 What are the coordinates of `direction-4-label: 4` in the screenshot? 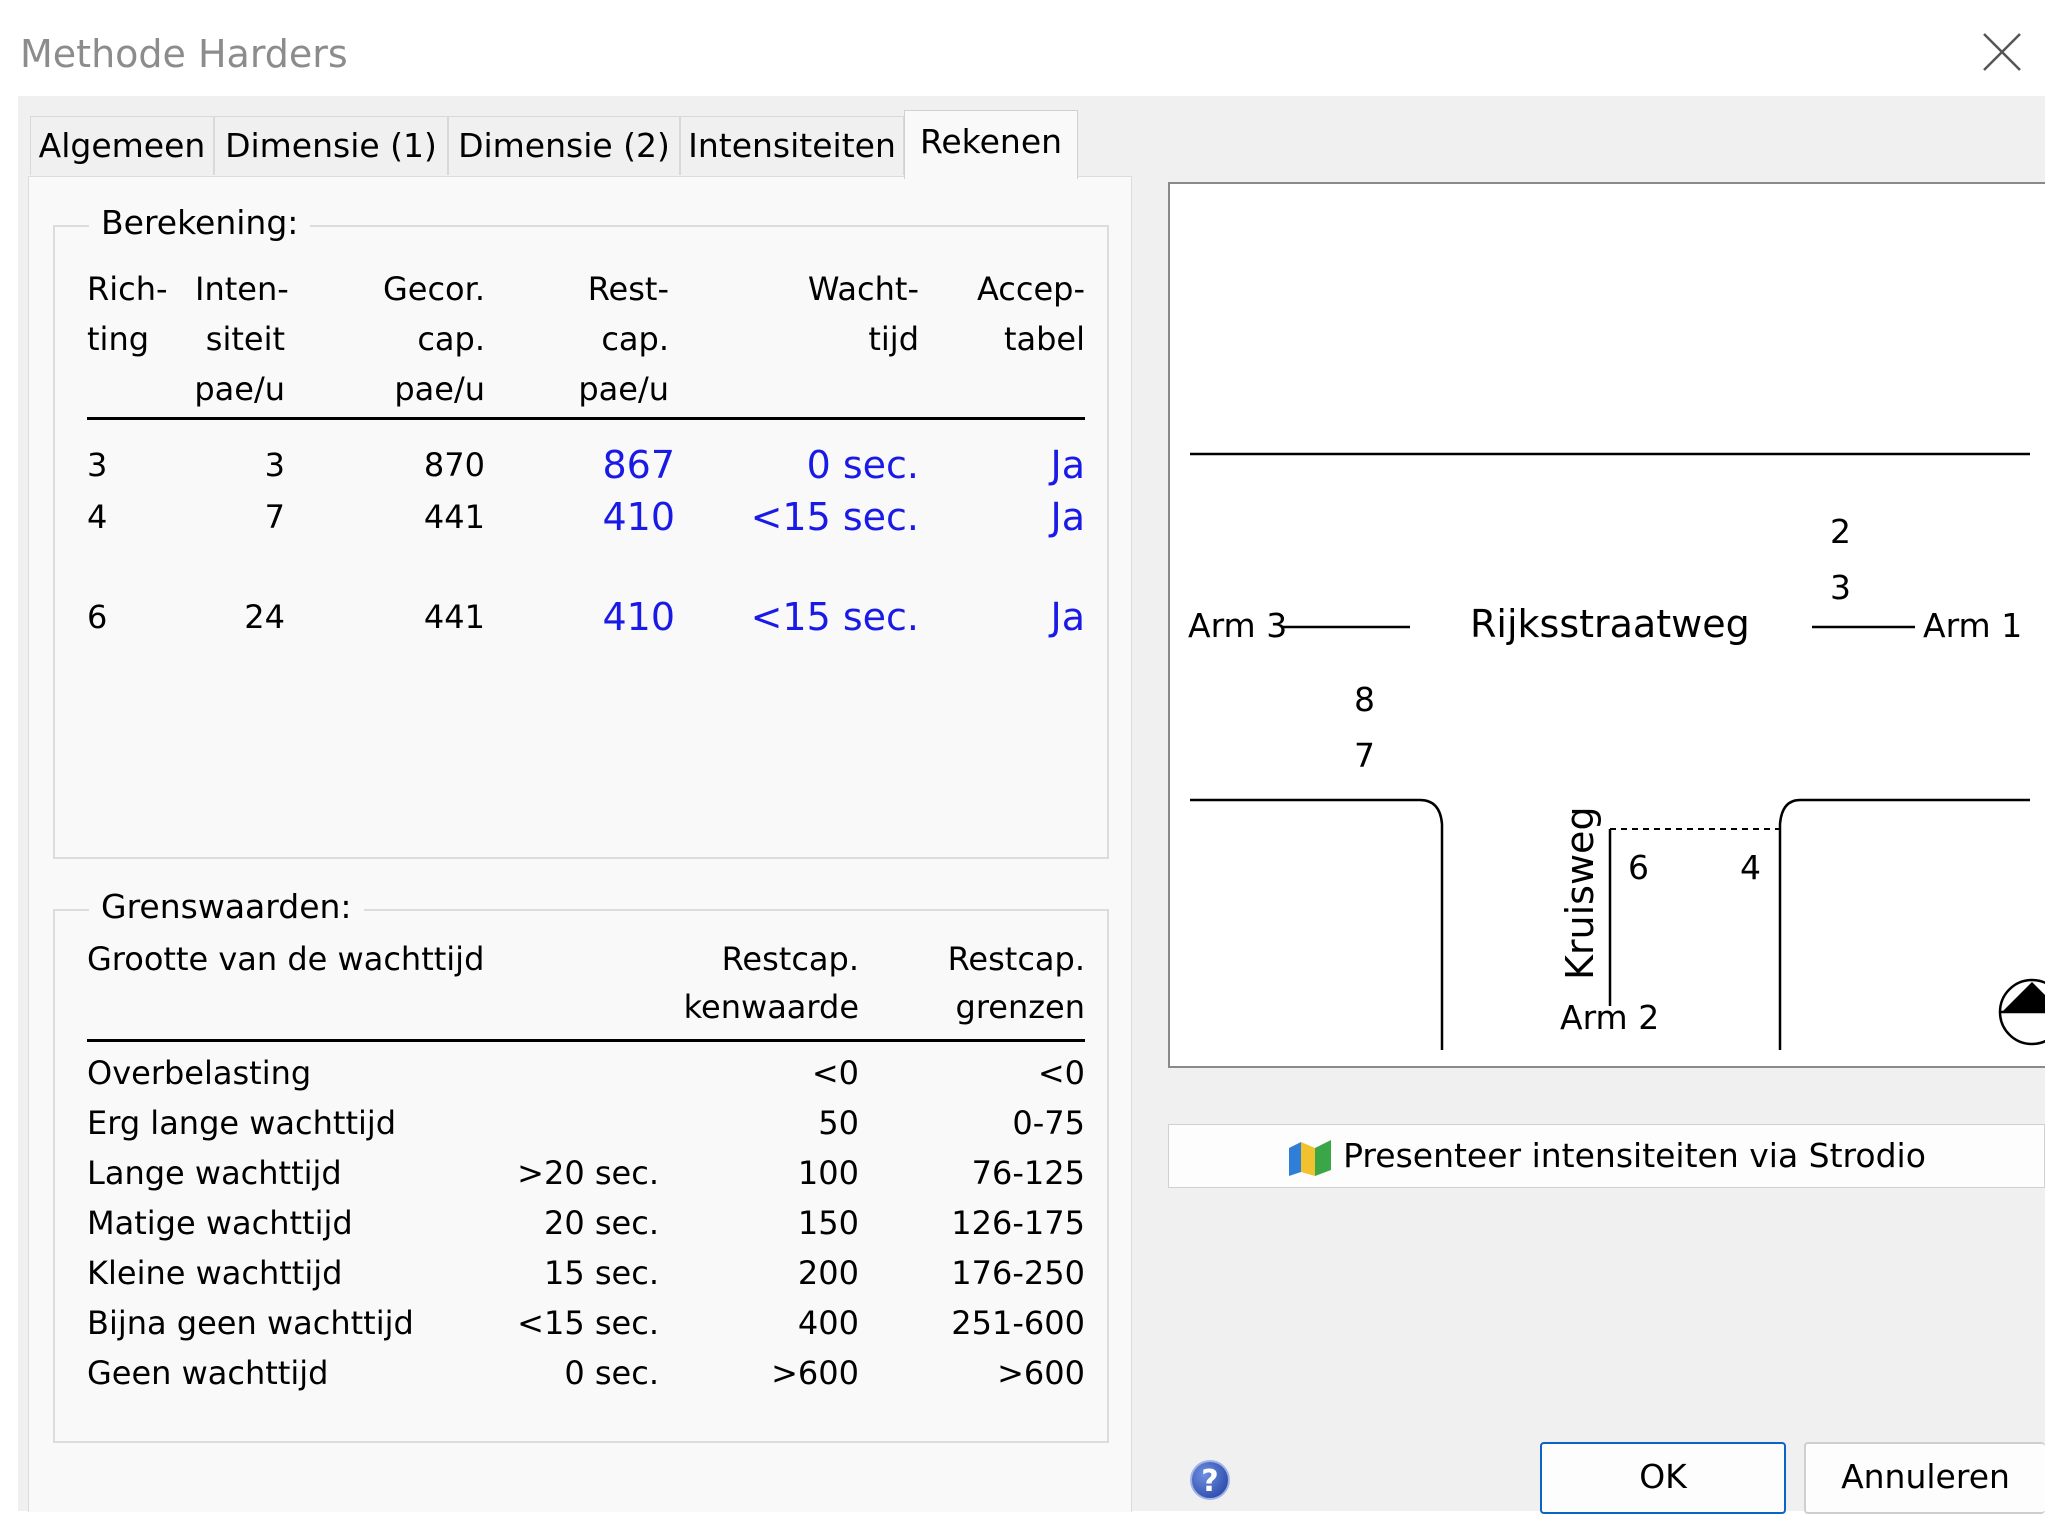 It's located at (1750, 867).